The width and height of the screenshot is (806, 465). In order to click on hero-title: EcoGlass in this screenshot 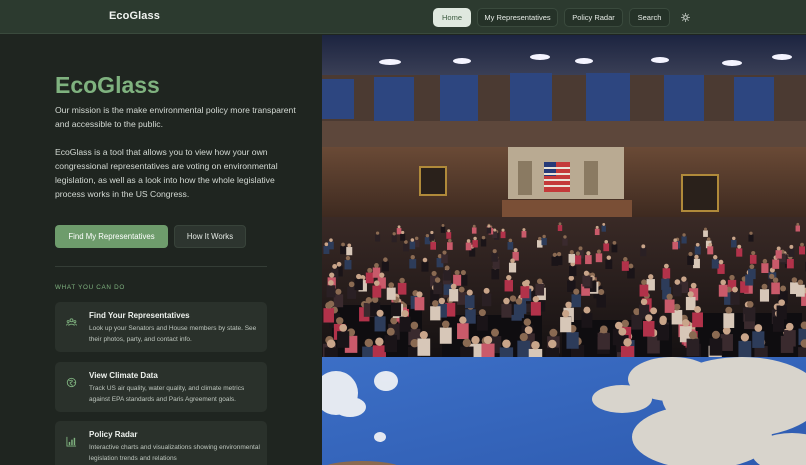, I will do `click(107, 85)`.